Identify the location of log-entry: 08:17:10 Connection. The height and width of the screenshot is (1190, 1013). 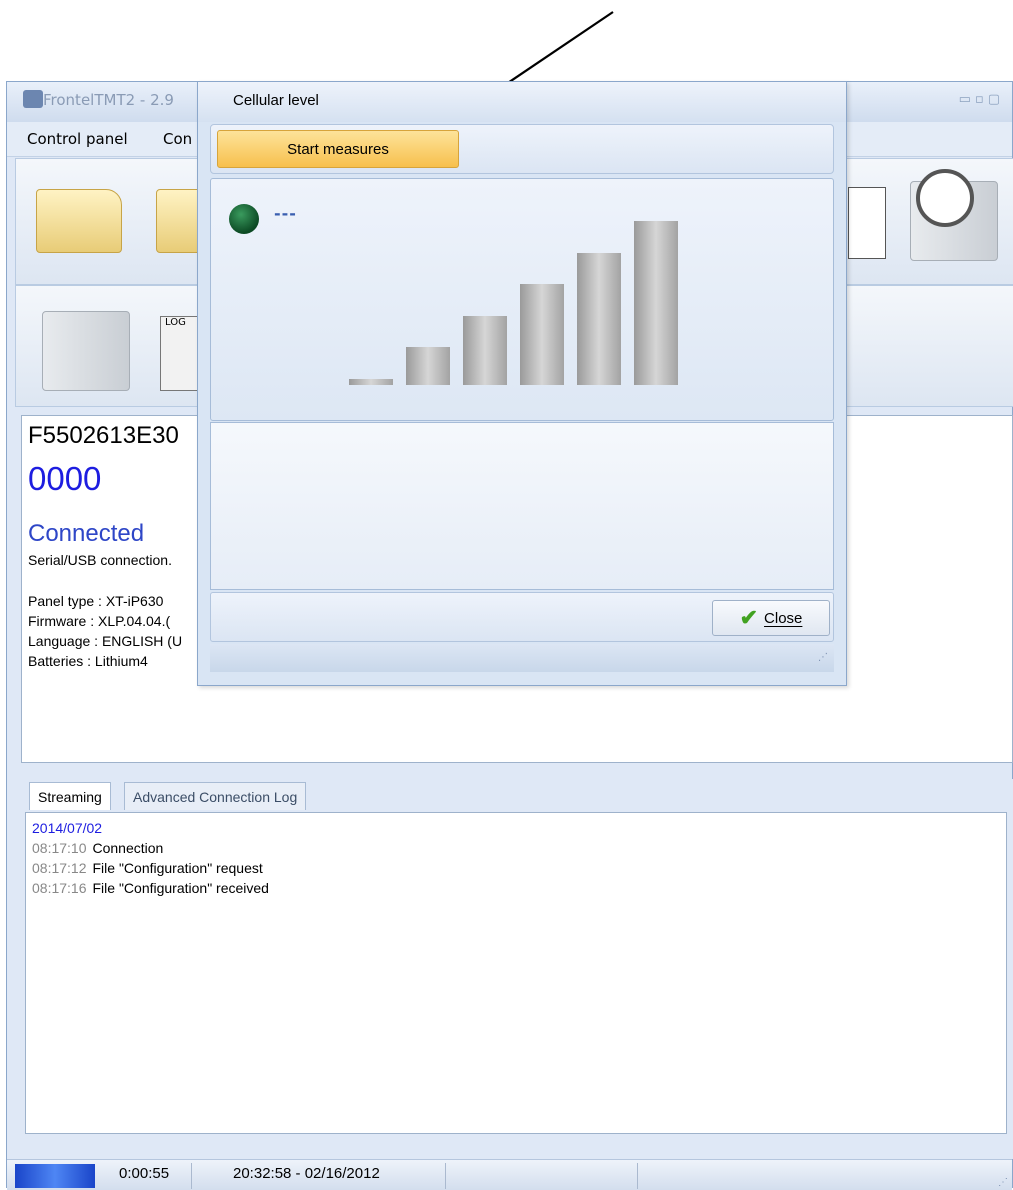
(516, 848).